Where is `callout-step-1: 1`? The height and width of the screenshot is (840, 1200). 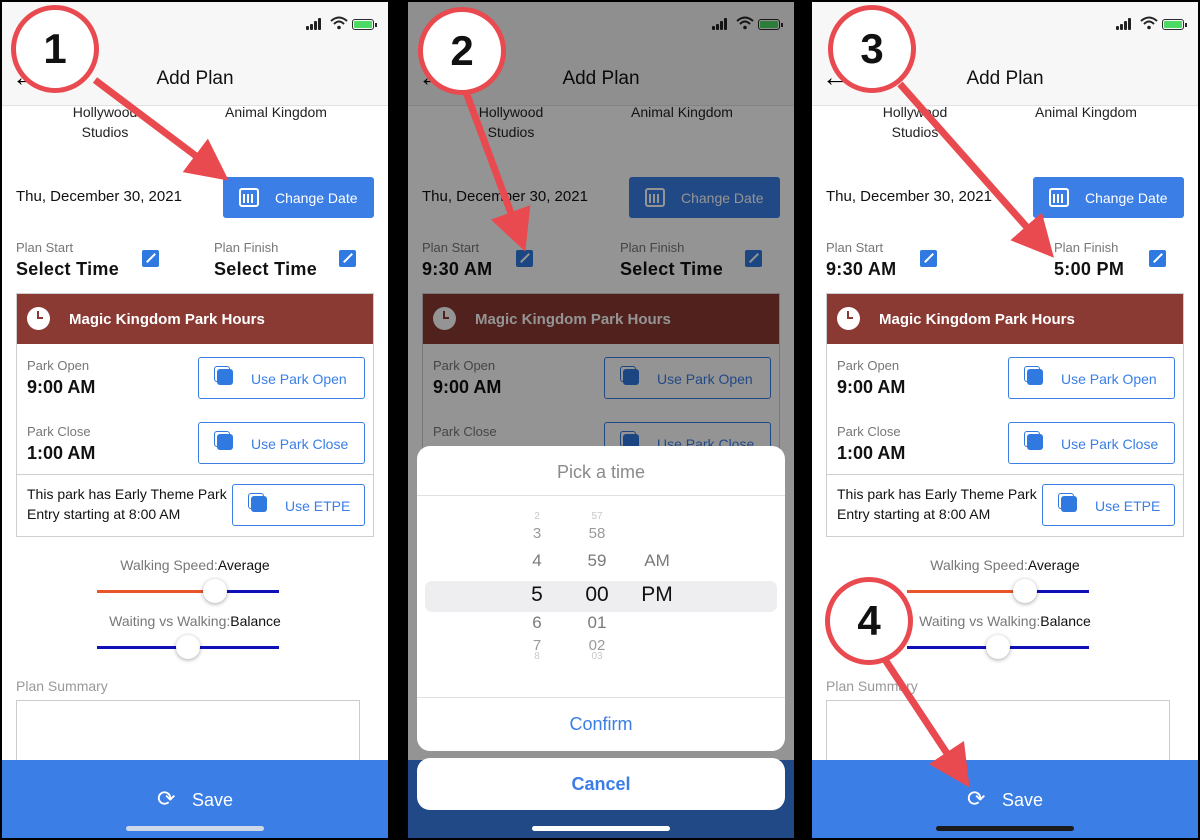
callout-step-1: 1 is located at coordinates (55, 49).